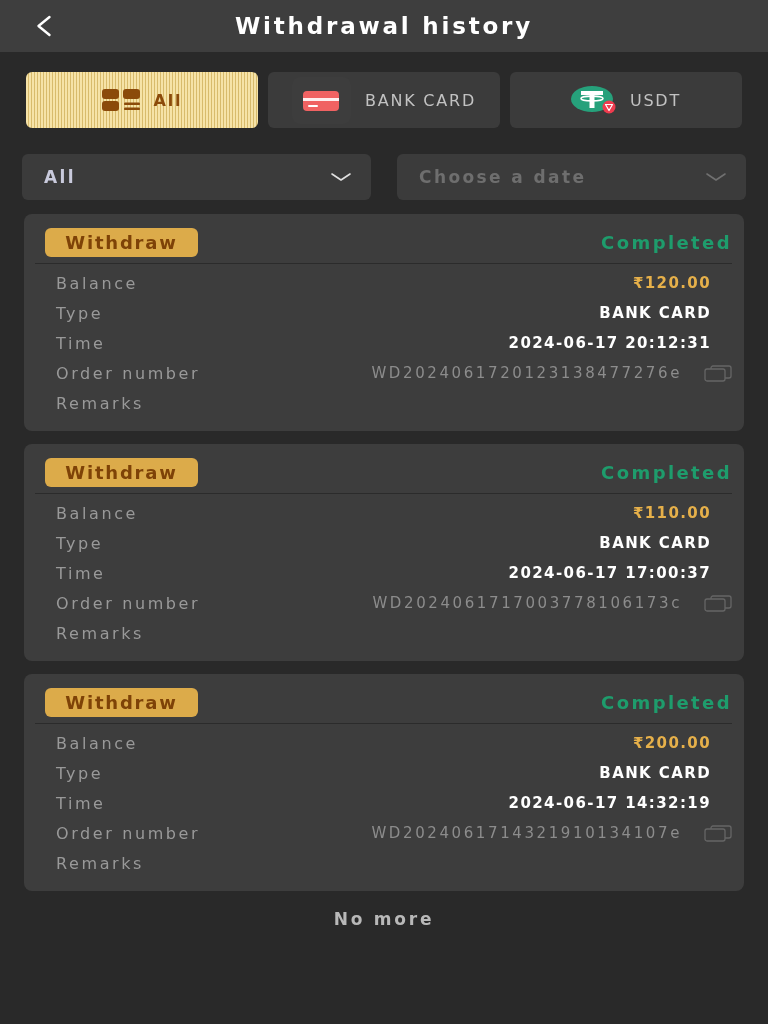 This screenshot has height=1024, width=768. I want to click on field-value: 2024-06-17 17:00:37, so click(609, 573).